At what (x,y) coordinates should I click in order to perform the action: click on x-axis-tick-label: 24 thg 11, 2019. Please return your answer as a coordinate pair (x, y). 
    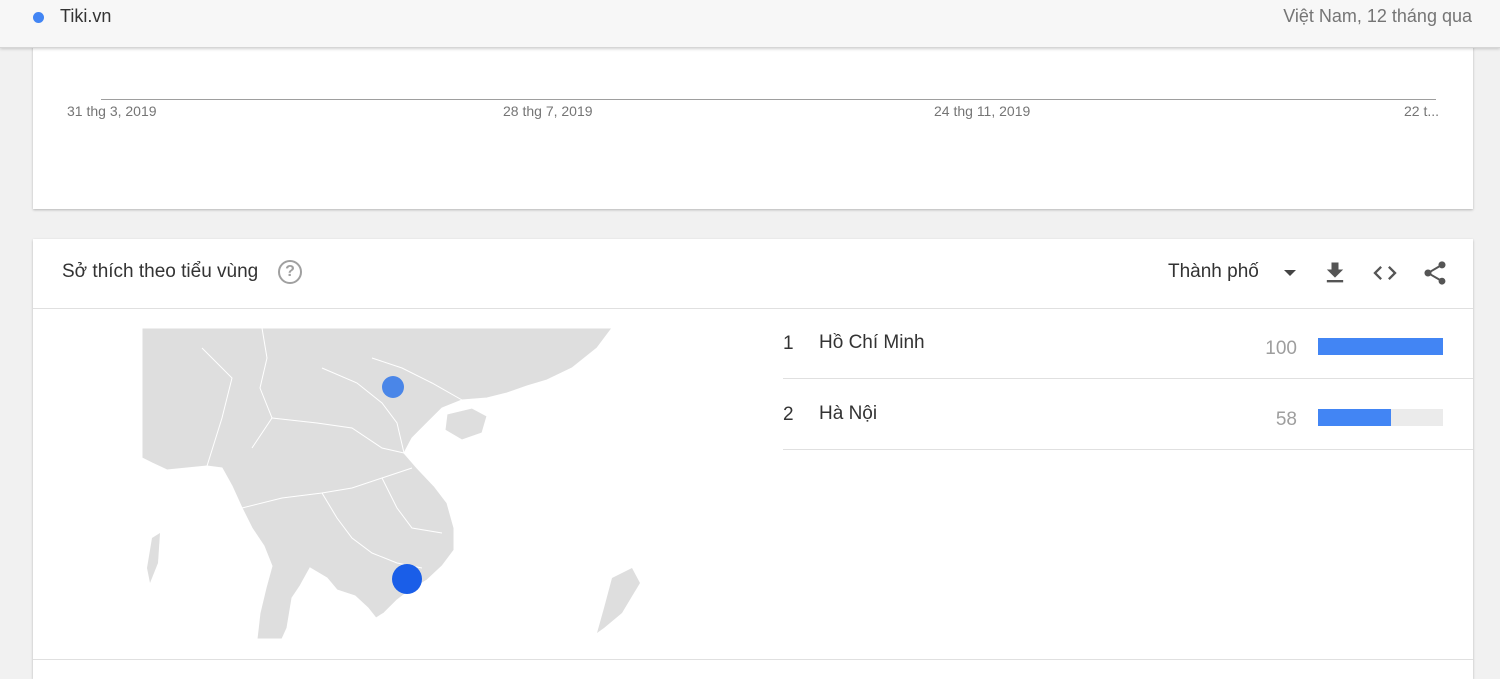
    Looking at the image, I should click on (982, 111).